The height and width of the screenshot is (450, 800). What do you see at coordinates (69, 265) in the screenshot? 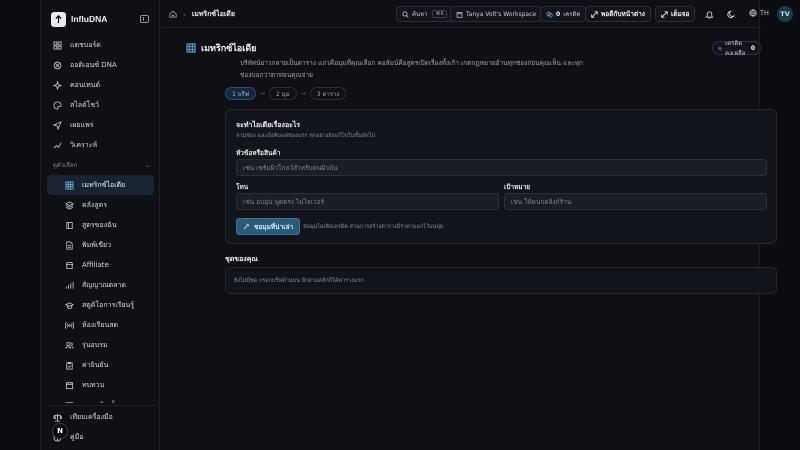
I see `store-icon` at bounding box center [69, 265].